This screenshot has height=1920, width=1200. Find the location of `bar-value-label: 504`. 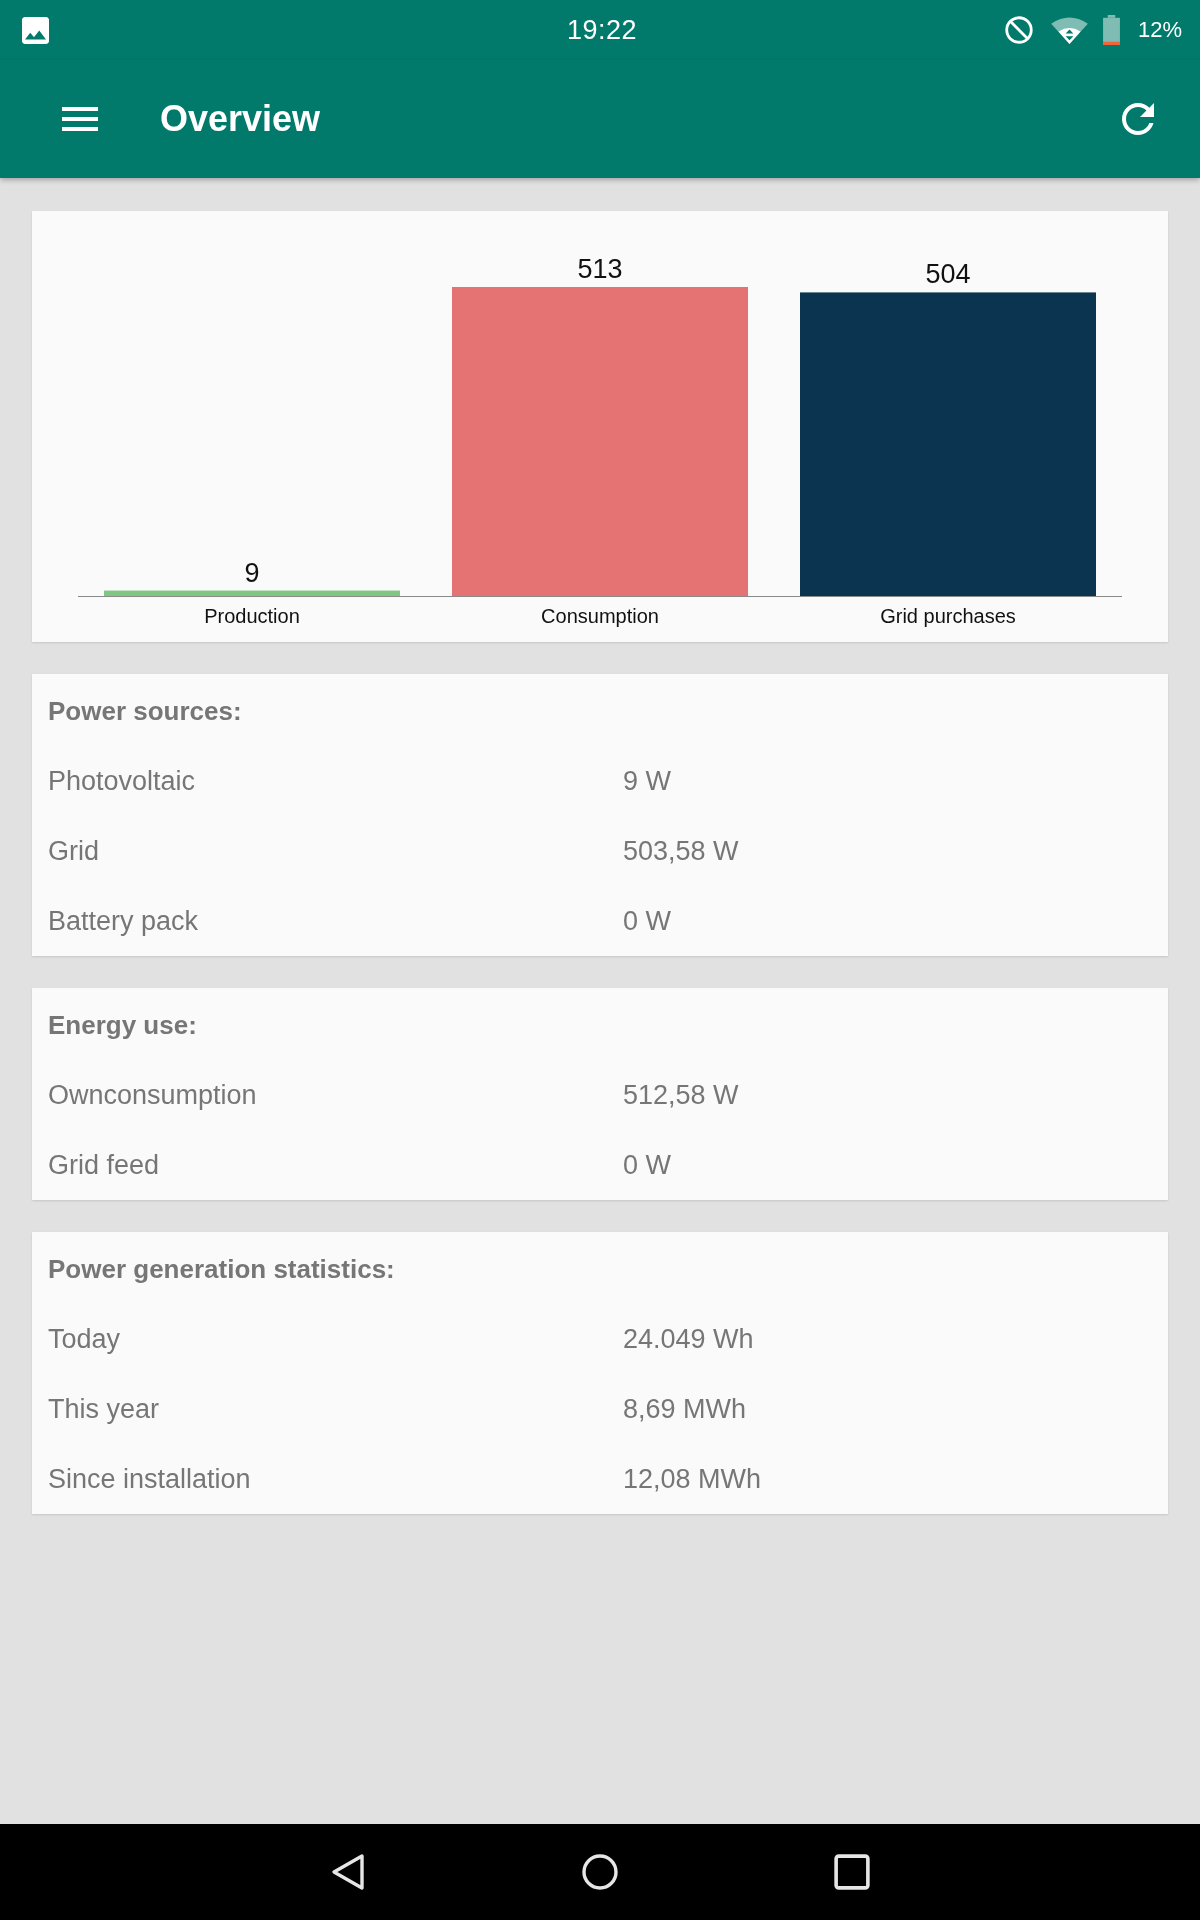

bar-value-label: 504 is located at coordinates (948, 274).